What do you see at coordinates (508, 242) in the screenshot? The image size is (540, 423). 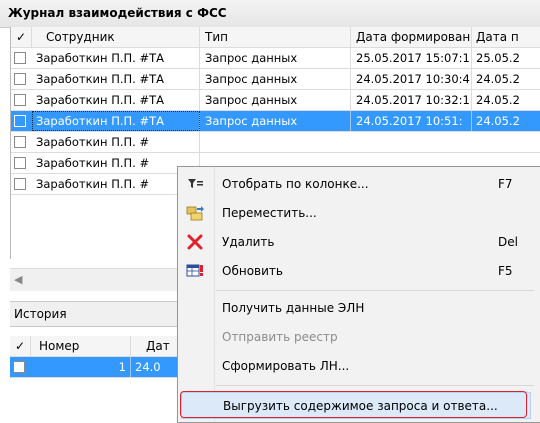 I see `menu-shortcut: Del` at bounding box center [508, 242].